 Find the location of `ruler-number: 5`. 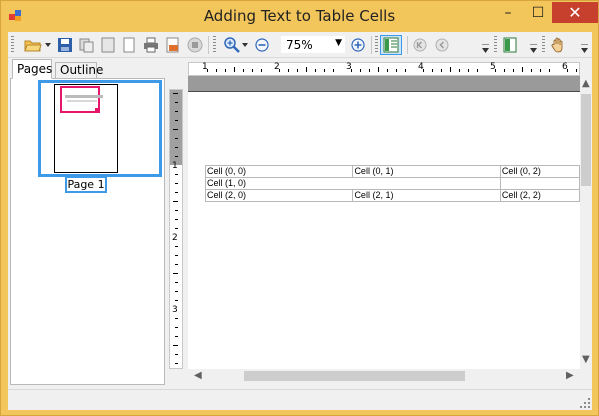

ruler-number: 5 is located at coordinates (493, 67).